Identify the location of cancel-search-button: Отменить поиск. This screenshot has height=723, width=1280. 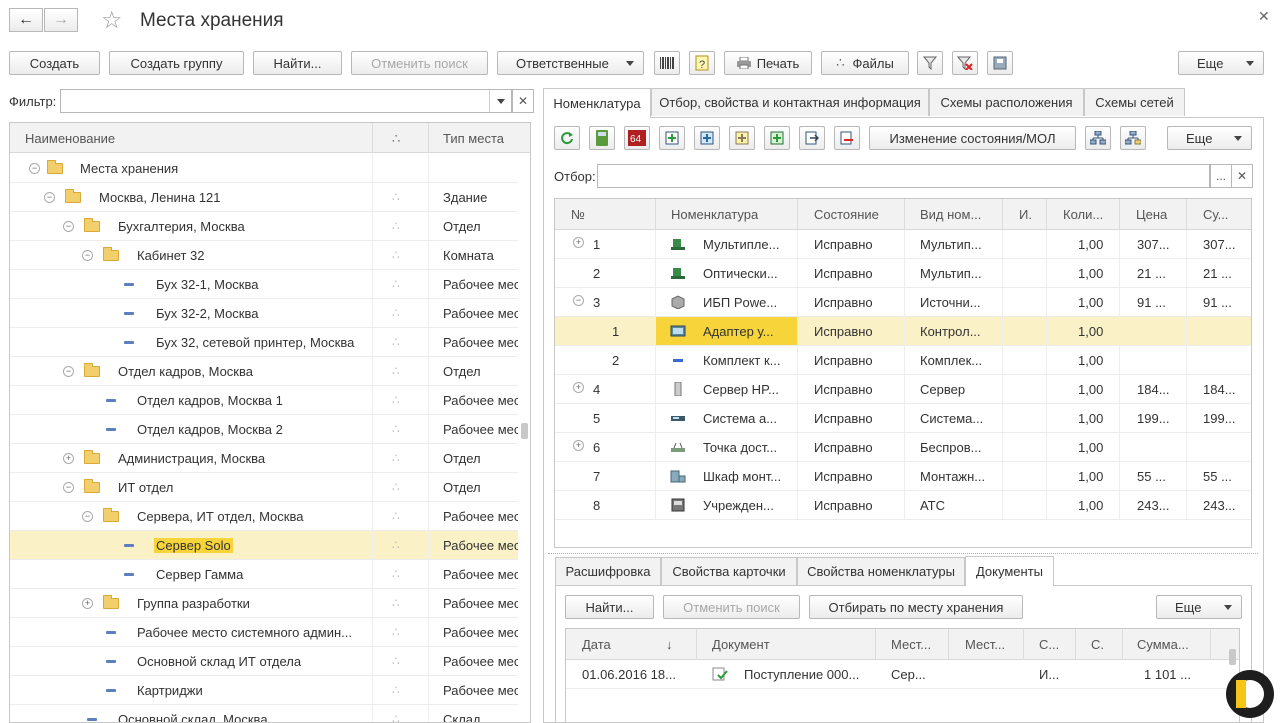
(419, 63).